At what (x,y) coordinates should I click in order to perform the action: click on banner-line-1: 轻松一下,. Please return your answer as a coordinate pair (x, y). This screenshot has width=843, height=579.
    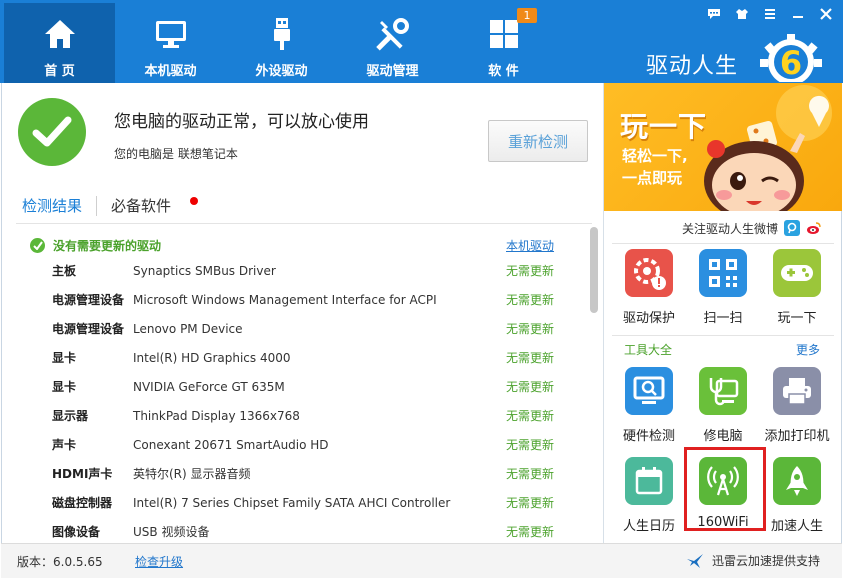
    Looking at the image, I should click on (655, 156).